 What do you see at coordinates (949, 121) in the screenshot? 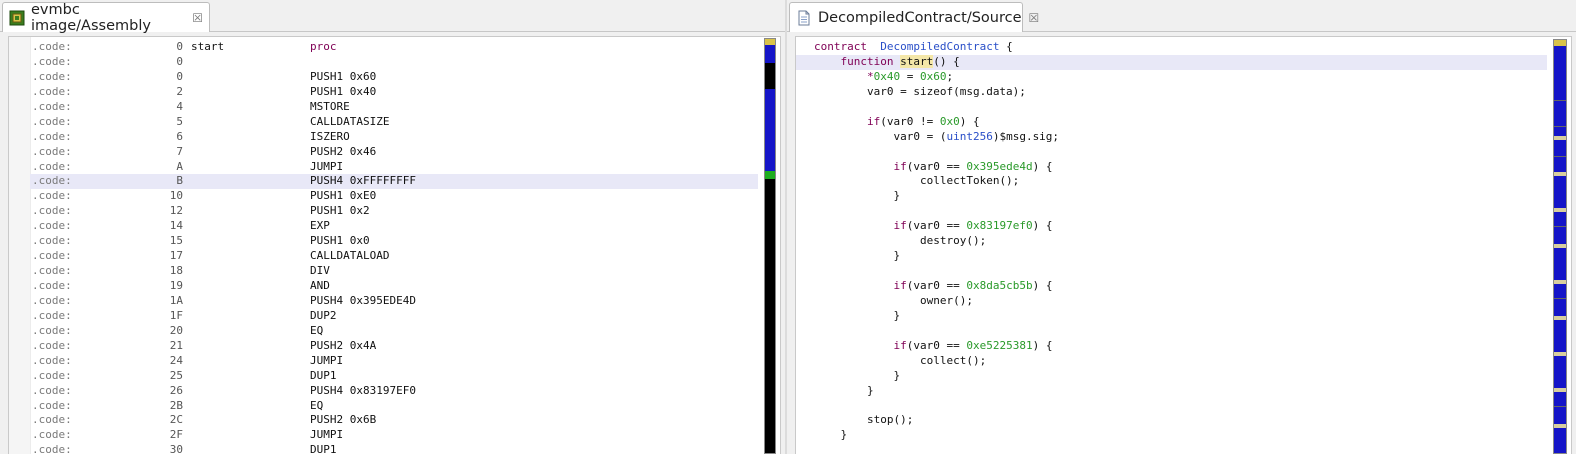
I see `number-literal: 0x0` at bounding box center [949, 121].